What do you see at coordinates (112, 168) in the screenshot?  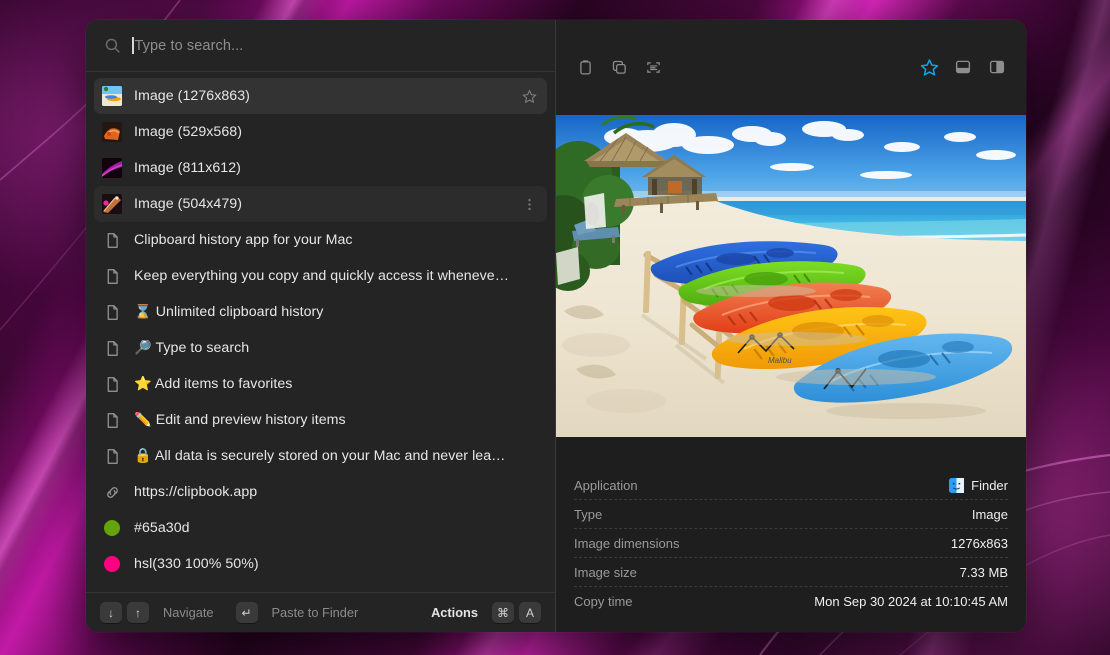 I see `image-thumbnail-purple` at bounding box center [112, 168].